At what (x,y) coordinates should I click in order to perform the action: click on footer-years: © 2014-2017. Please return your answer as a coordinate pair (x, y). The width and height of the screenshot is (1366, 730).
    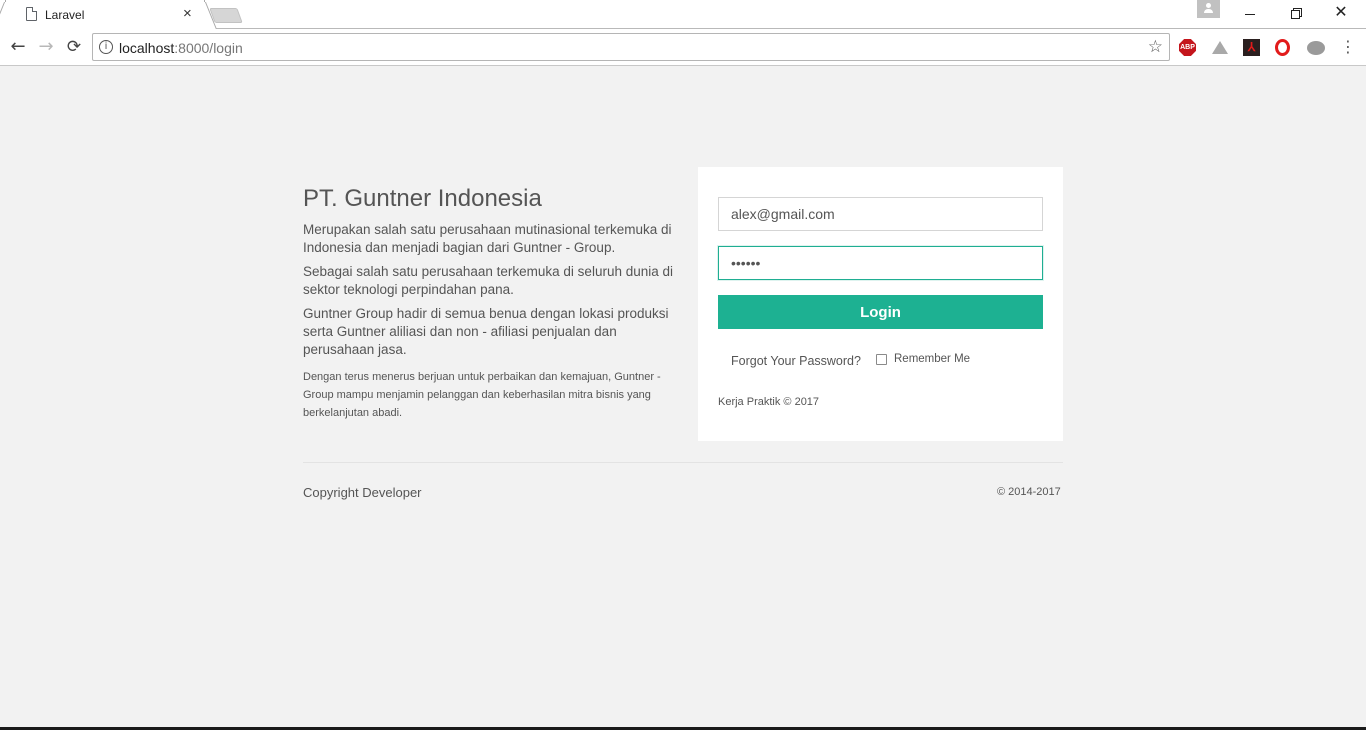
    Looking at the image, I should click on (1029, 492).